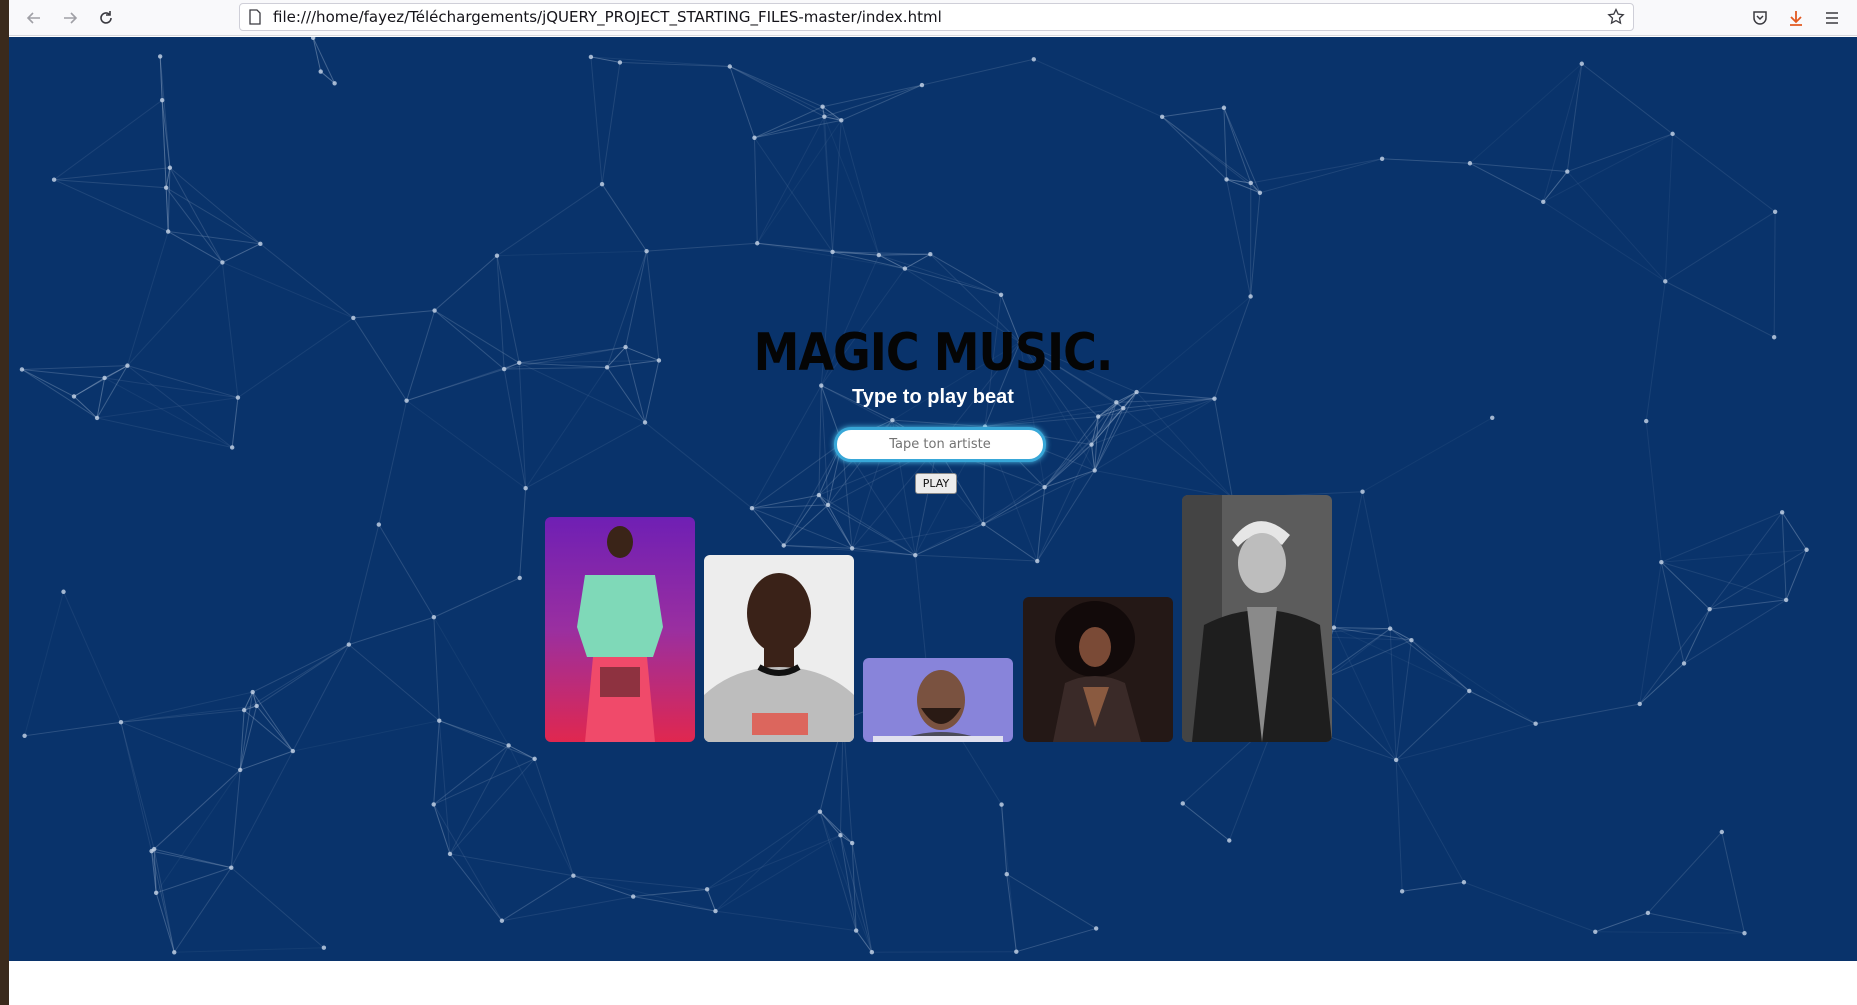  Describe the element at coordinates (933, 352) in the screenshot. I see `logo-title: MAGIC MUSIC.` at that location.